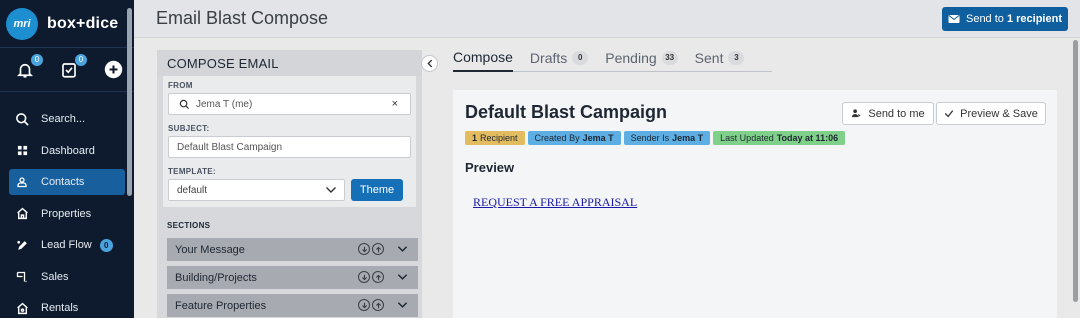 Image resolution: width=1080 pixels, height=318 pixels. Describe the element at coordinates (192, 171) in the screenshot. I see `template-label: TEMPLATE:` at that location.